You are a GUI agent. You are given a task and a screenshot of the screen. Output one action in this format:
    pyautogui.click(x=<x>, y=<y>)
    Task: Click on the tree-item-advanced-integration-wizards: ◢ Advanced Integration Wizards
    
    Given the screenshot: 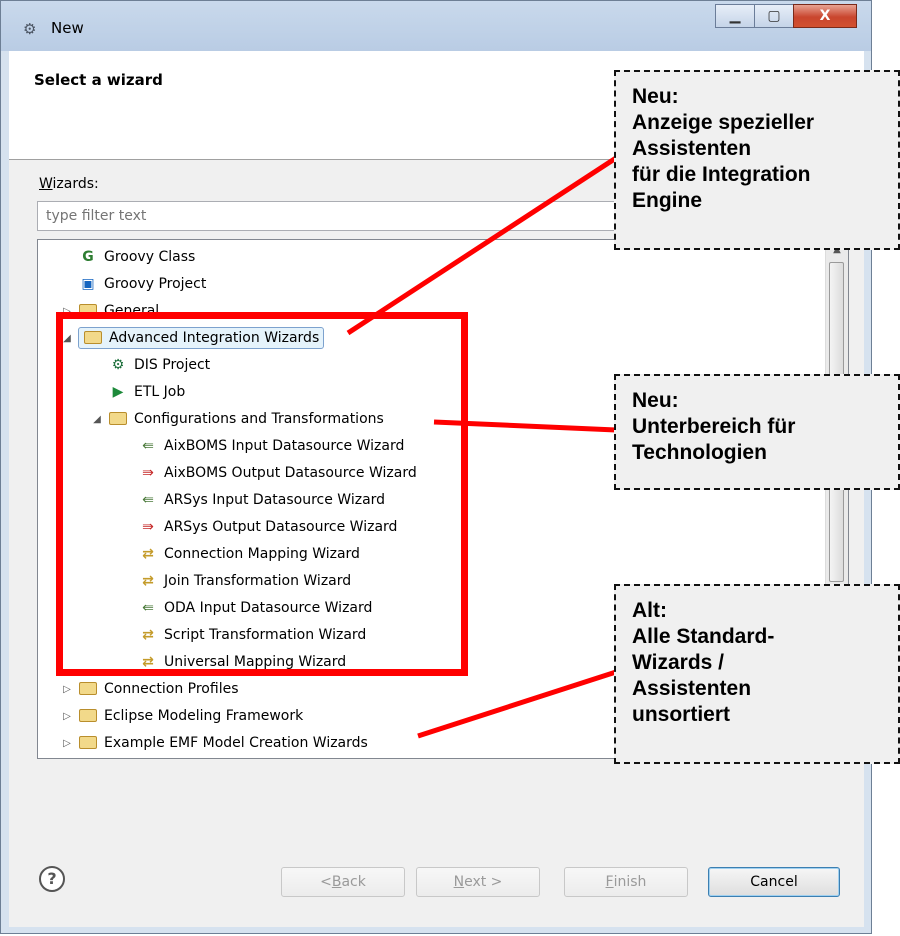 What is the action you would take?
    pyautogui.click(x=192, y=338)
    